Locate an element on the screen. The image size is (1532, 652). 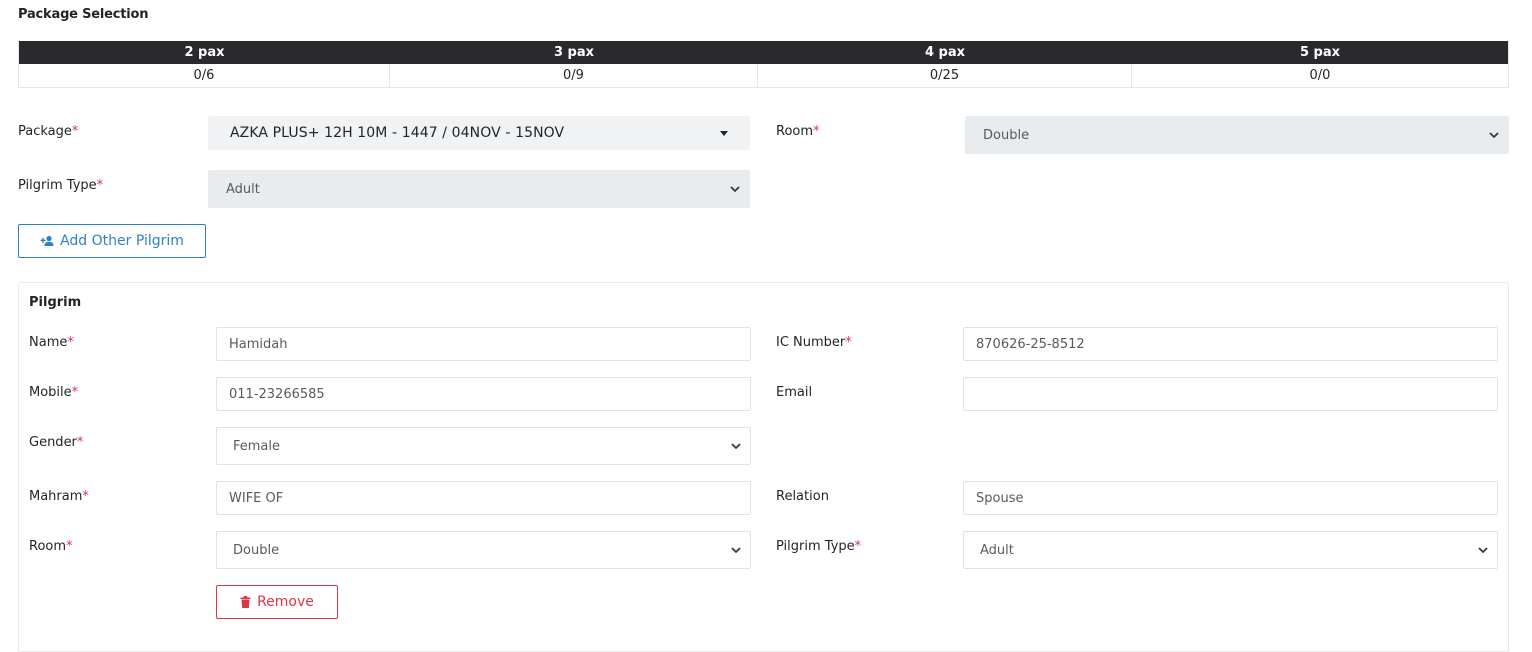
pilgrim-pilgrim-type-label-text: Pilgrim Type is located at coordinates (815, 546).